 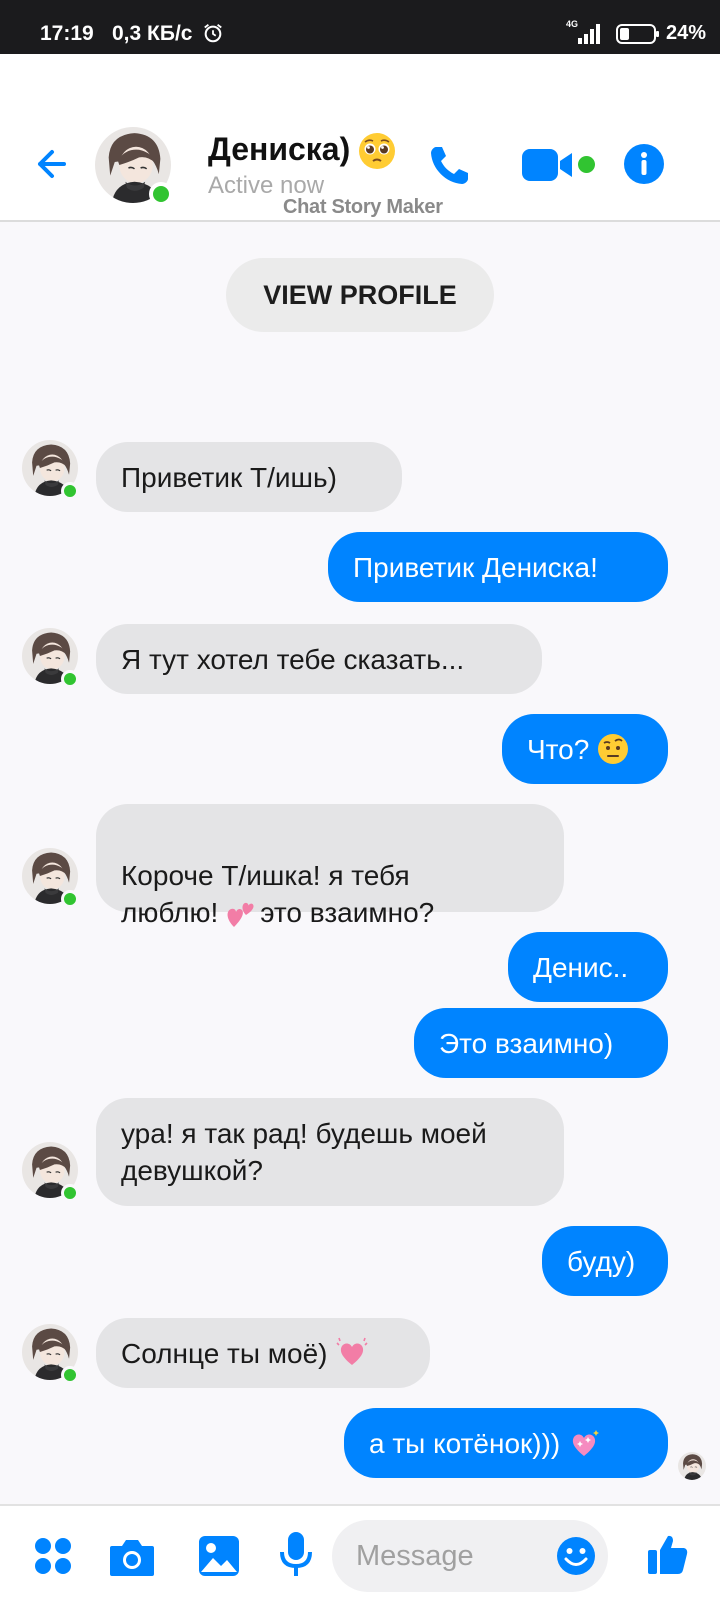 I want to click on status-time: 17:19, so click(x=67, y=33).